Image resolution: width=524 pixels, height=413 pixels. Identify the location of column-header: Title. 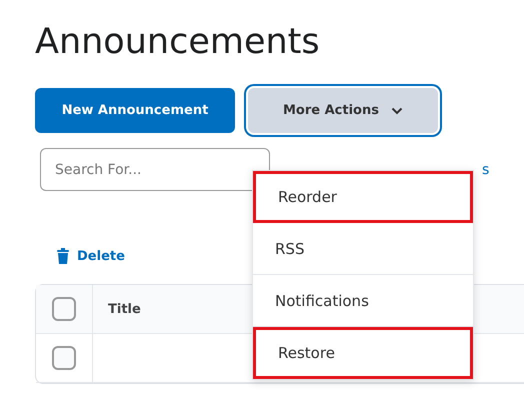
(124, 309).